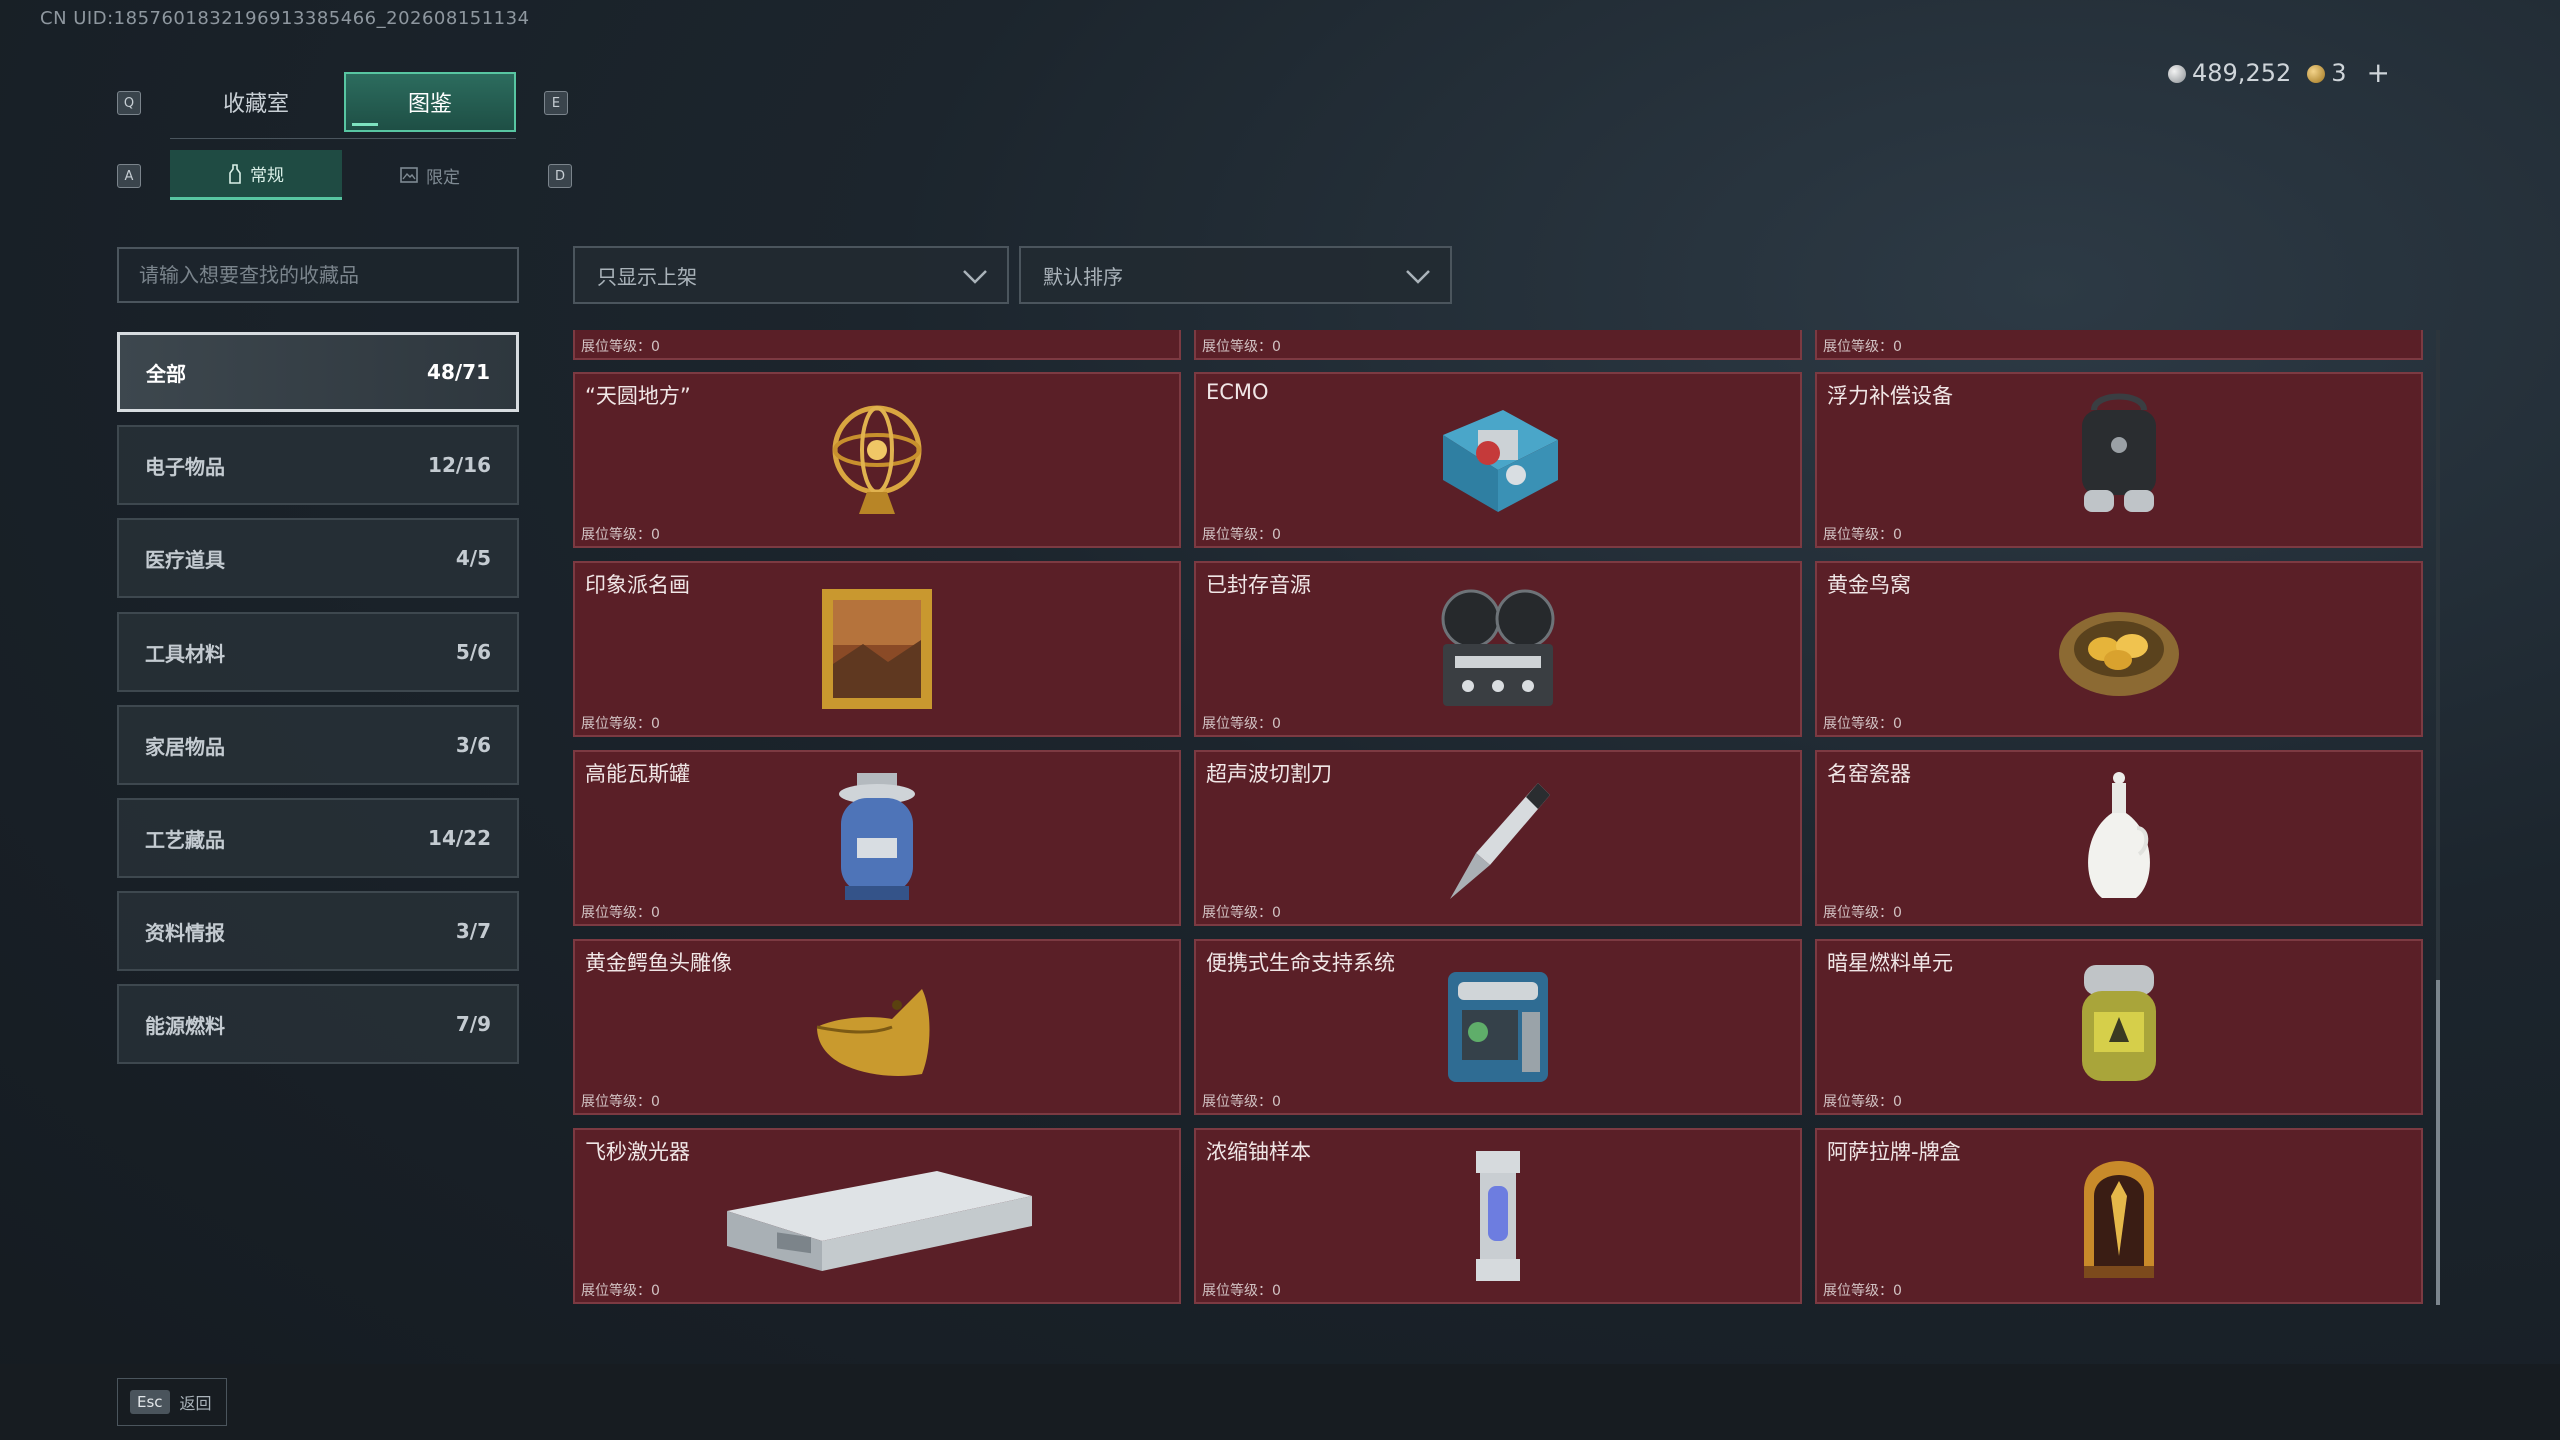 The width and height of the screenshot is (2560, 1440). What do you see at coordinates (318, 465) in the screenshot?
I see `category-electronics: 电子物品 12/16` at bounding box center [318, 465].